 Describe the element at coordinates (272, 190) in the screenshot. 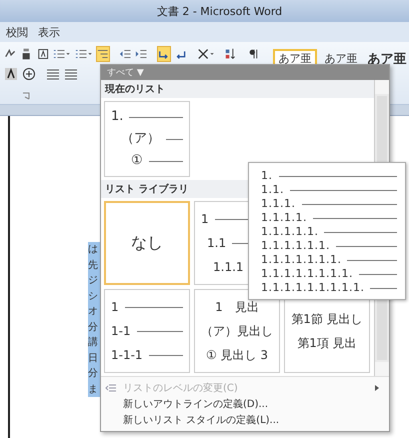

I see `list-number: 1.1.` at that location.